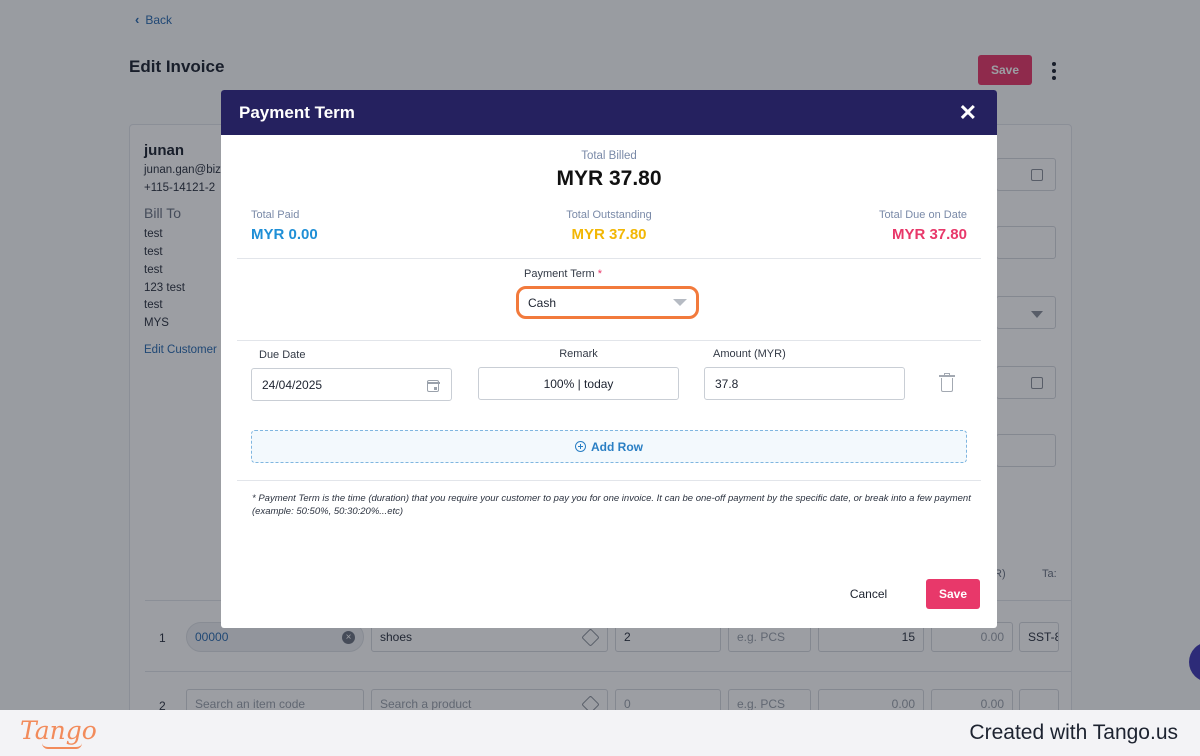  What do you see at coordinates (868, 594) in the screenshot?
I see `cancel-button: Cancel` at bounding box center [868, 594].